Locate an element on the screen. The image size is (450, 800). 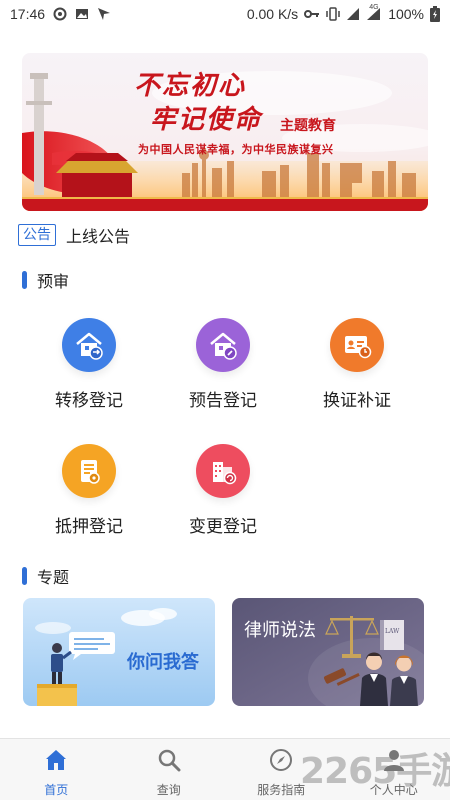
banner-theme: 主题教育 is located at coordinates (308, 126).